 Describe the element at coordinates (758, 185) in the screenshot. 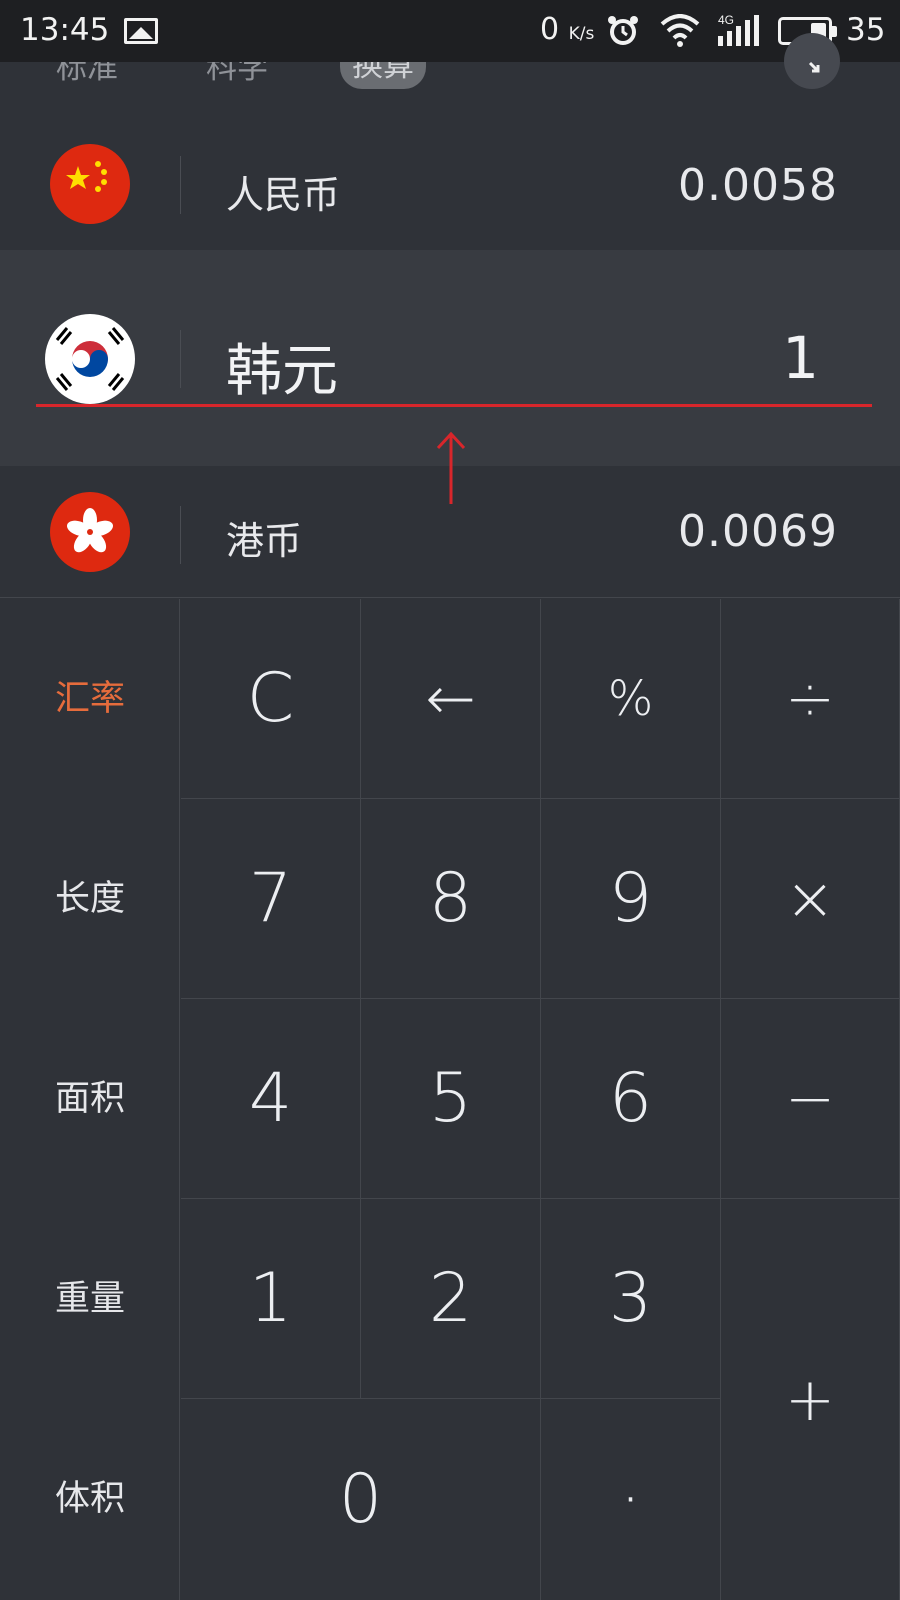

I see `currency-value: 0.0058` at that location.